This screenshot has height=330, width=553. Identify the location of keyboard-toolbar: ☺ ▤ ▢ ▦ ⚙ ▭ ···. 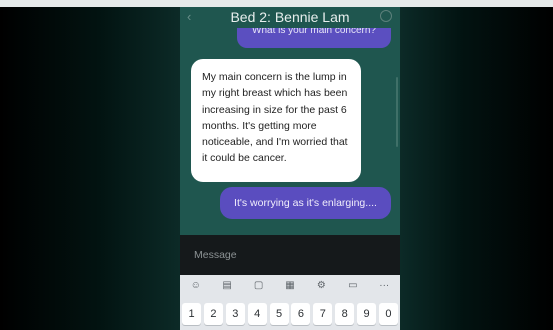
(290, 286).